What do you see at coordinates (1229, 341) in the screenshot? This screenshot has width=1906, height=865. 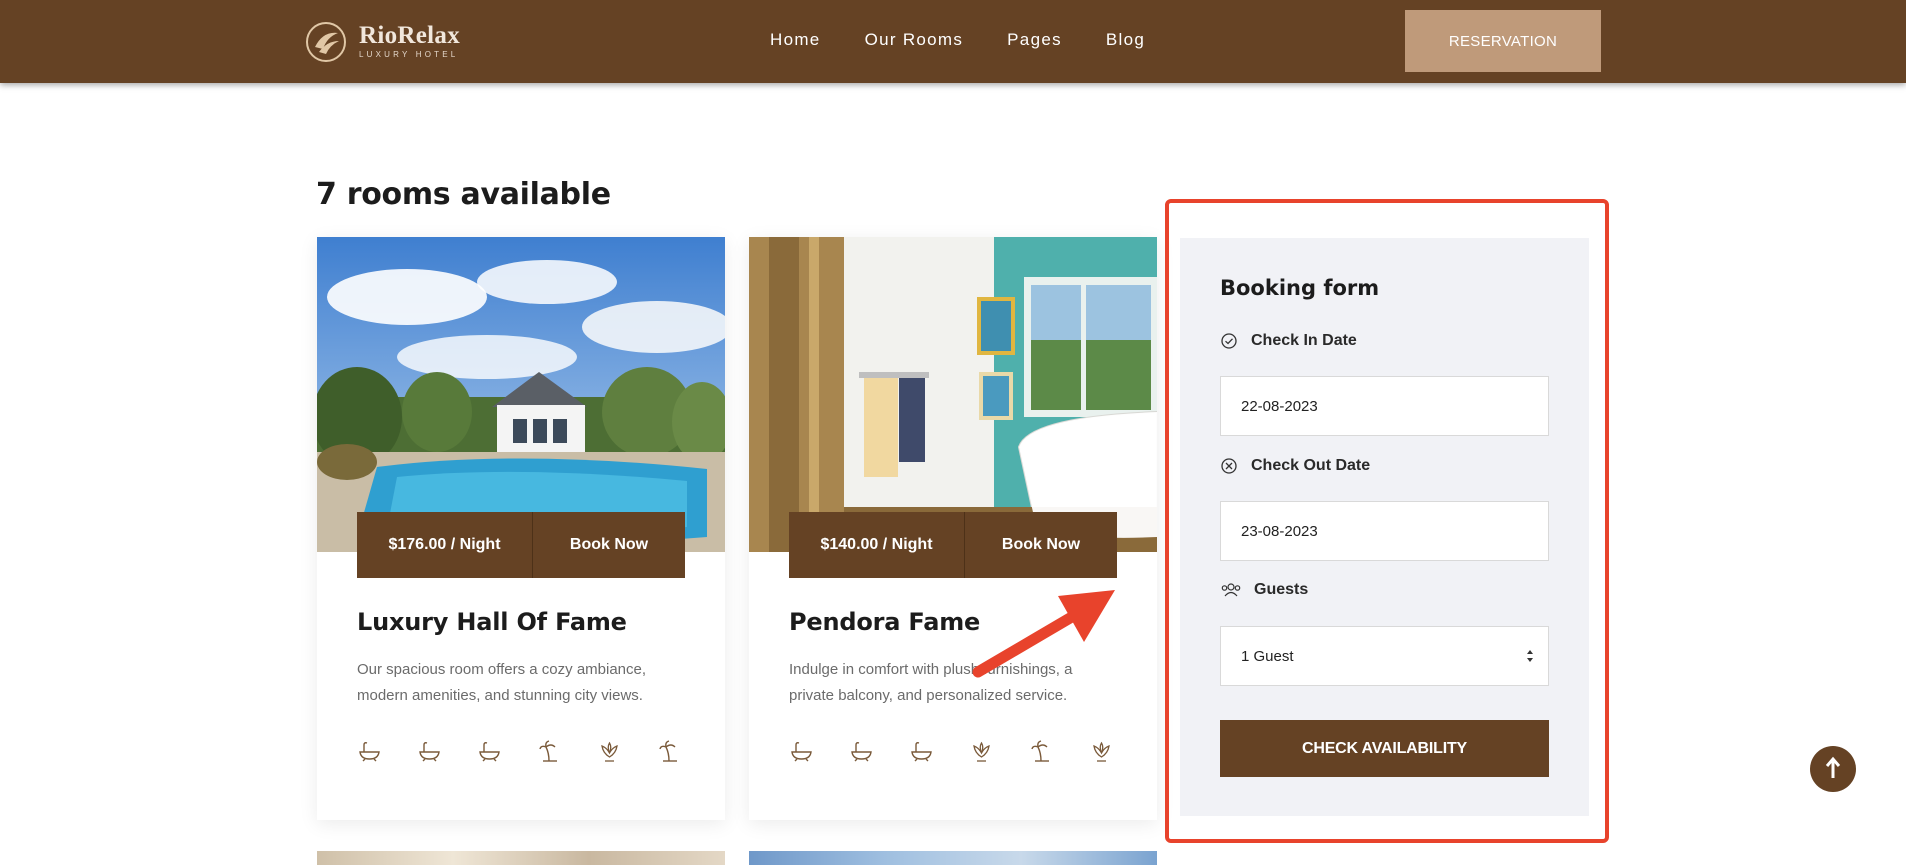 I see `check-circle-icon` at bounding box center [1229, 341].